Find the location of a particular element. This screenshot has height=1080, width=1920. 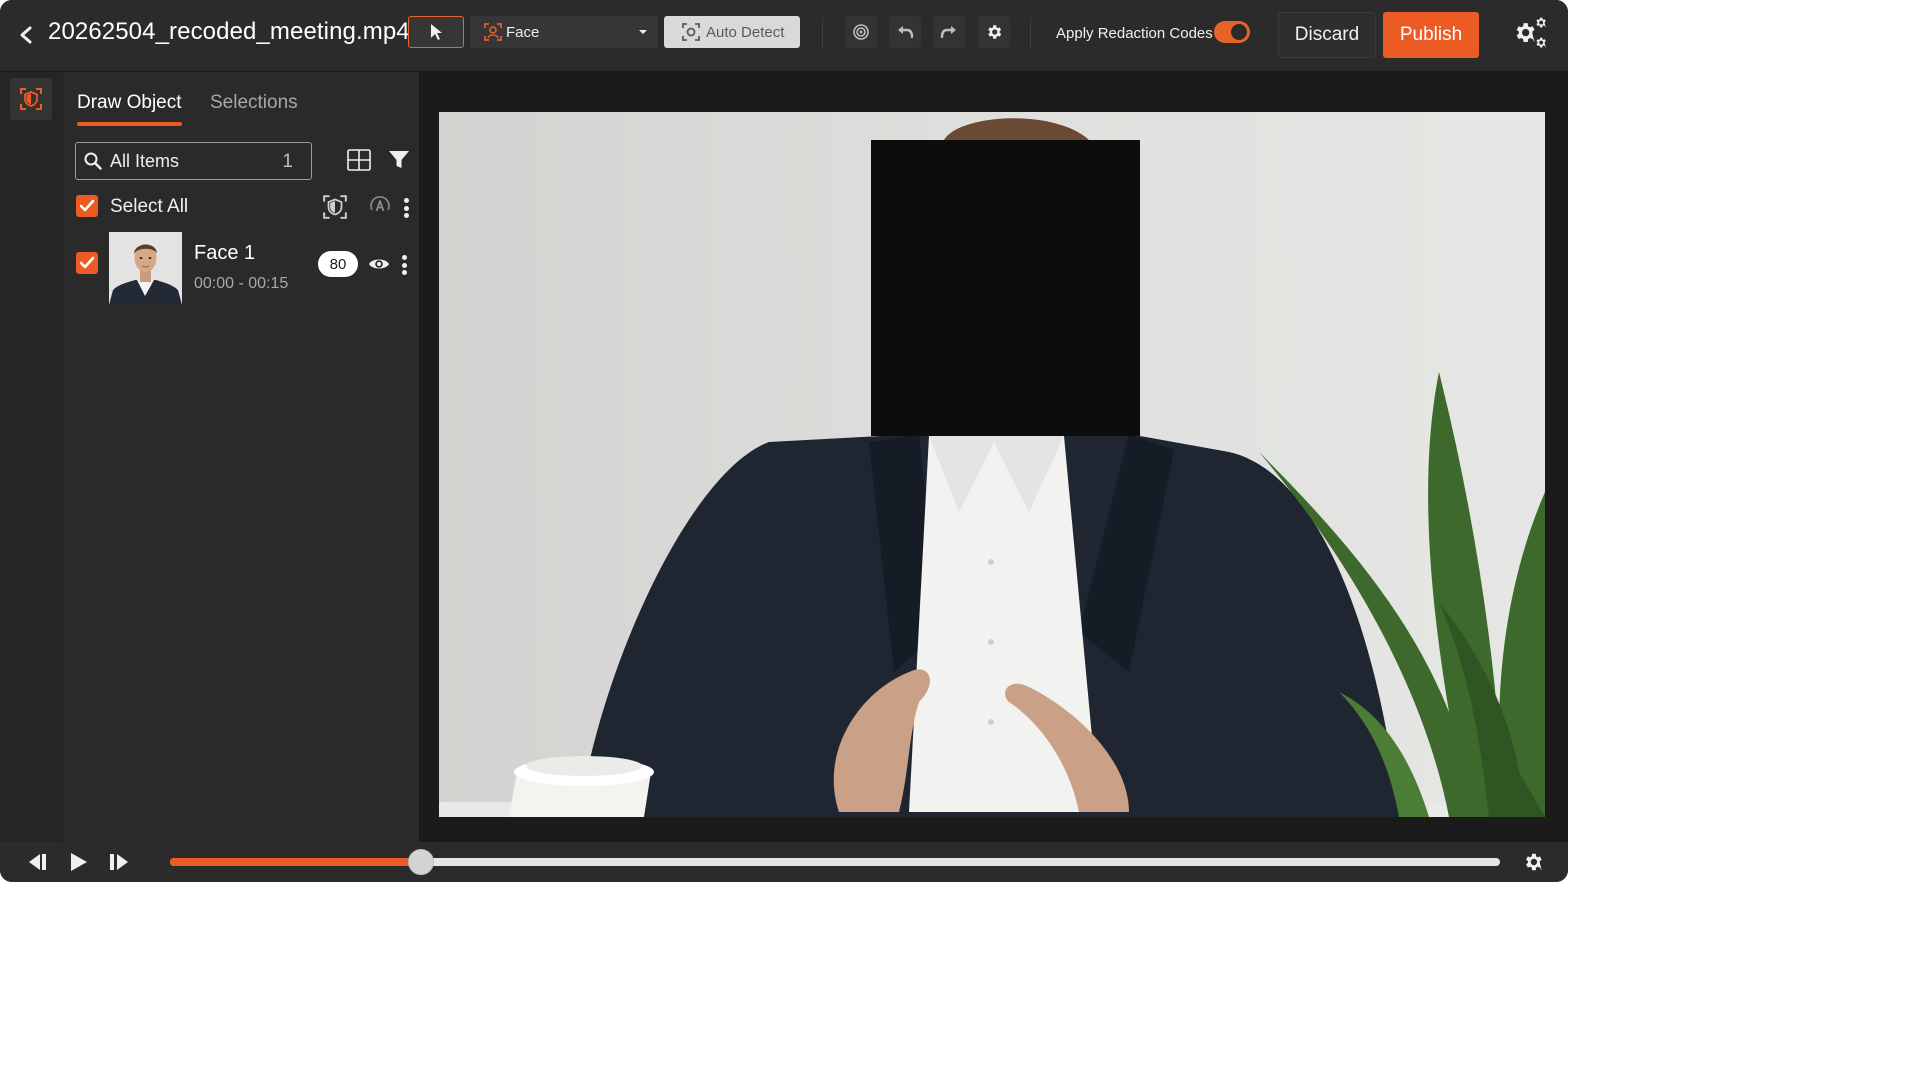

play-button is located at coordinates (79, 862).